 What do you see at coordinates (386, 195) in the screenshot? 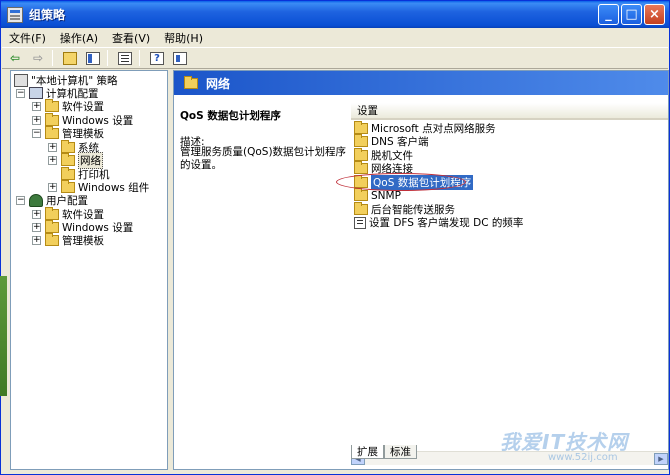
I see `list-item-label: SNMP` at bounding box center [386, 195].